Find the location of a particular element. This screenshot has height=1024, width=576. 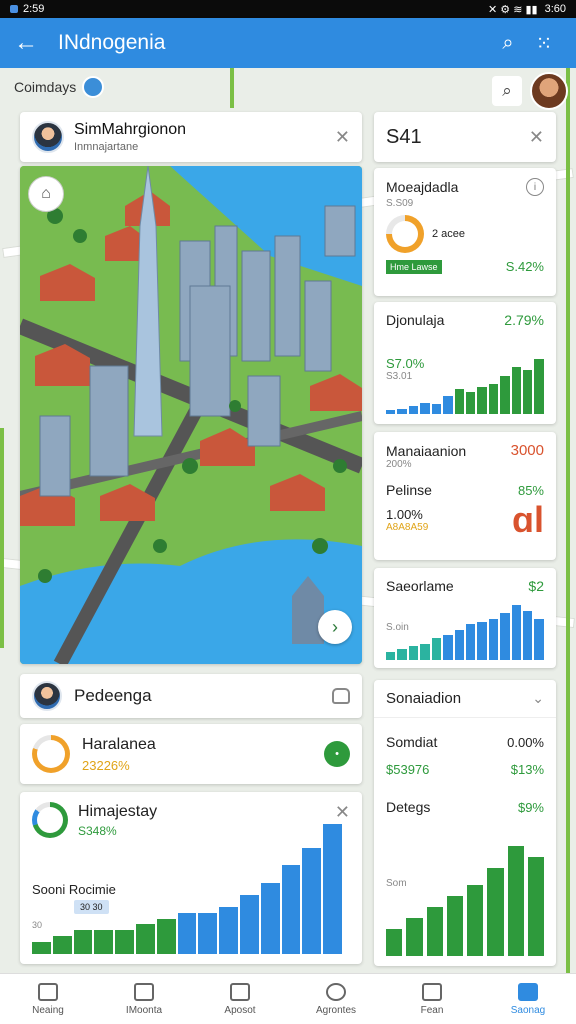

check-icon: • is located at coordinates (337, 754).